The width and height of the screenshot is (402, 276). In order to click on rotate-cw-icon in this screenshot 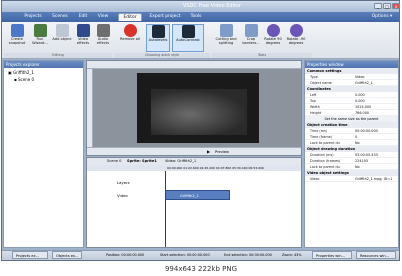, I will do `click(273, 30)`.